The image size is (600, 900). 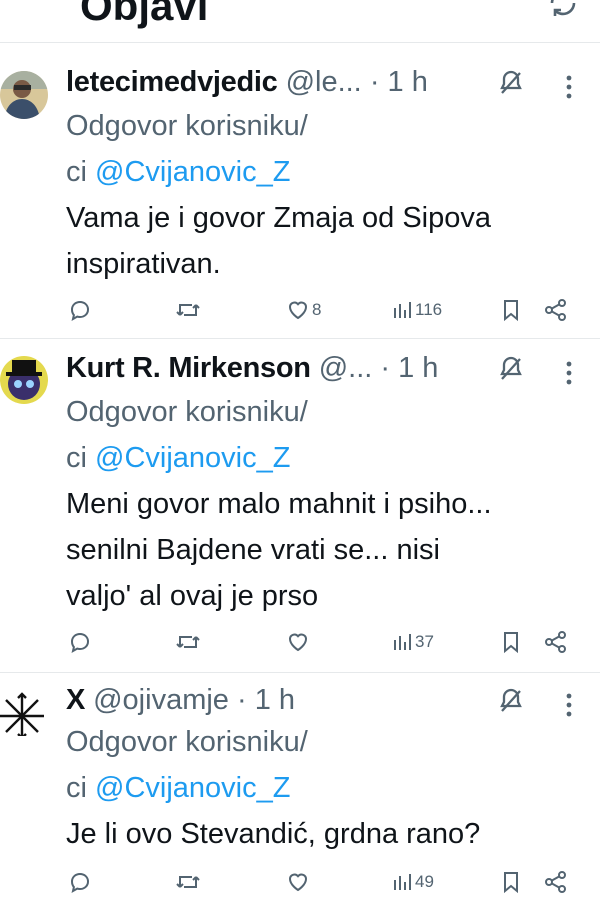 I want to click on display-name: Kurt R. Mirkenson, so click(x=188, y=368).